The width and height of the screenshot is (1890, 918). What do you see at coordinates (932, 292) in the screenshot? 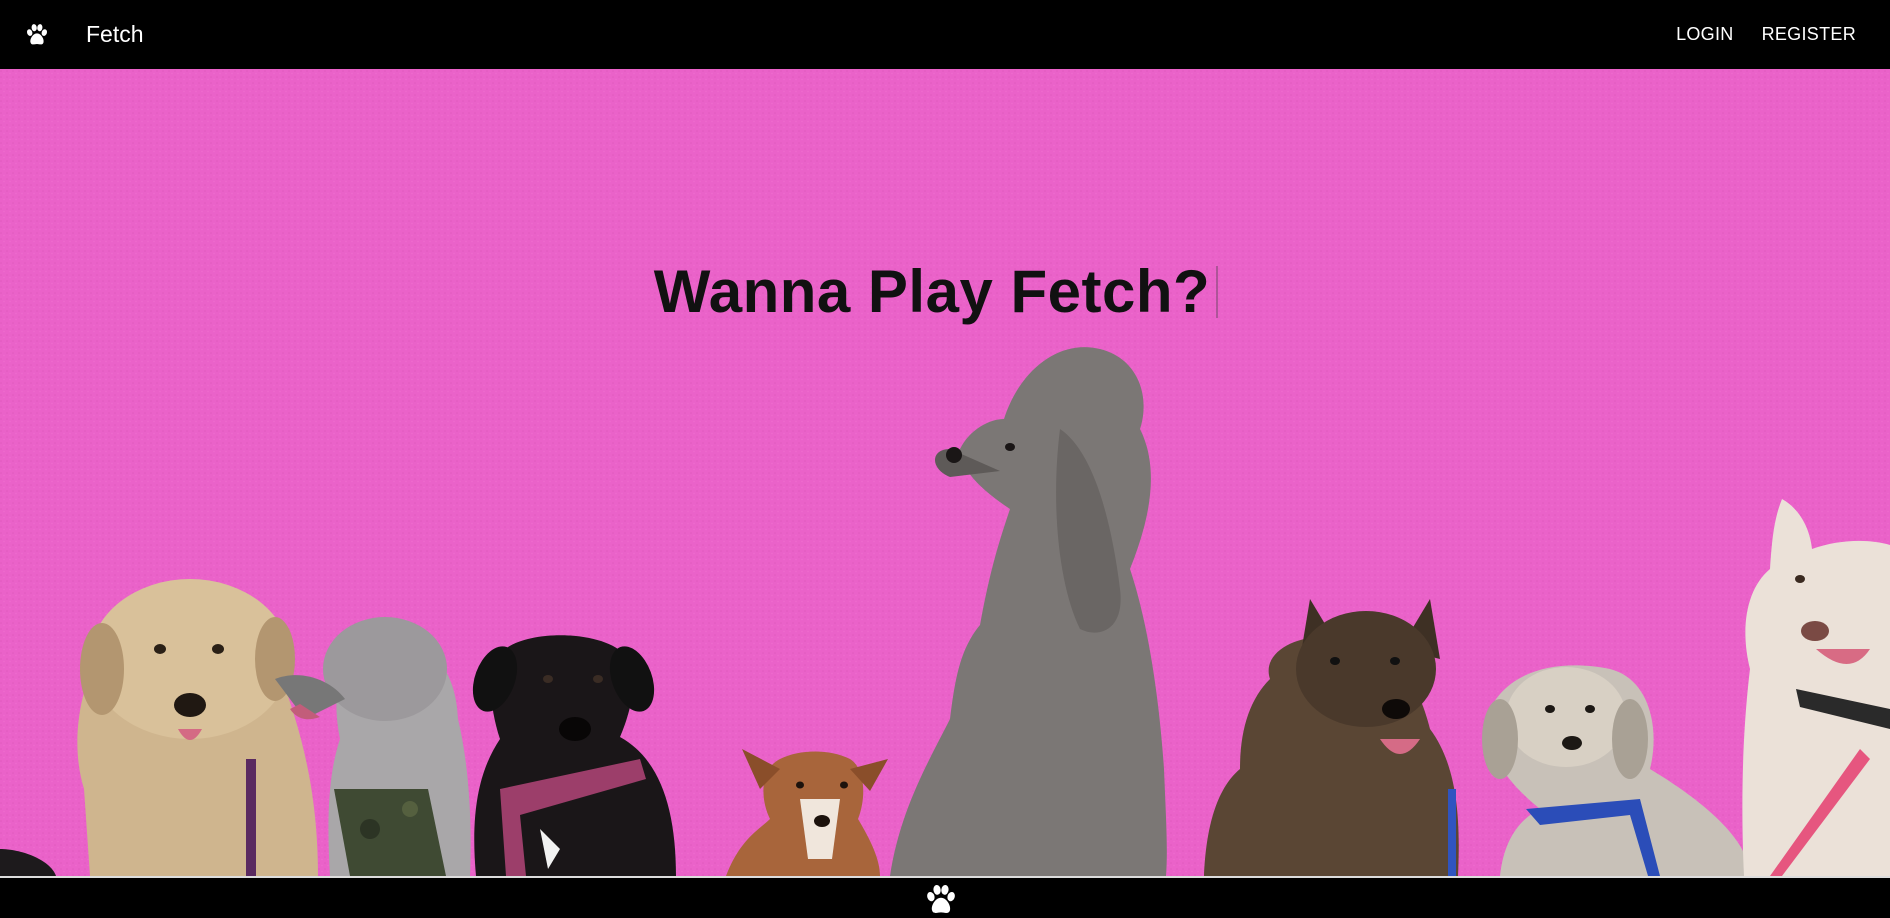
I see `hero-heading-text: Wanna Play Fetch?` at bounding box center [932, 292].